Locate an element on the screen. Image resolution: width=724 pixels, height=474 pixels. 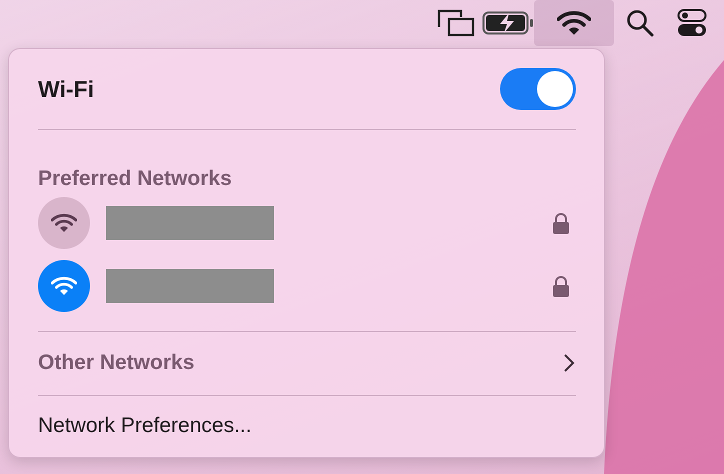
windows-icon is located at coordinates (456, 23).